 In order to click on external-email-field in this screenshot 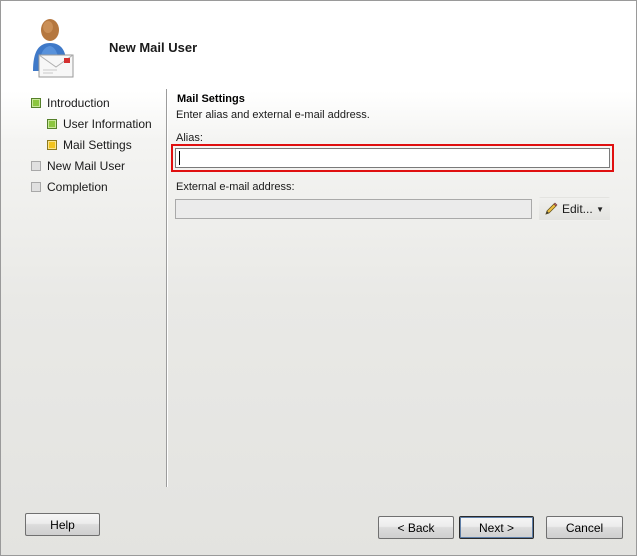, I will do `click(353, 209)`.